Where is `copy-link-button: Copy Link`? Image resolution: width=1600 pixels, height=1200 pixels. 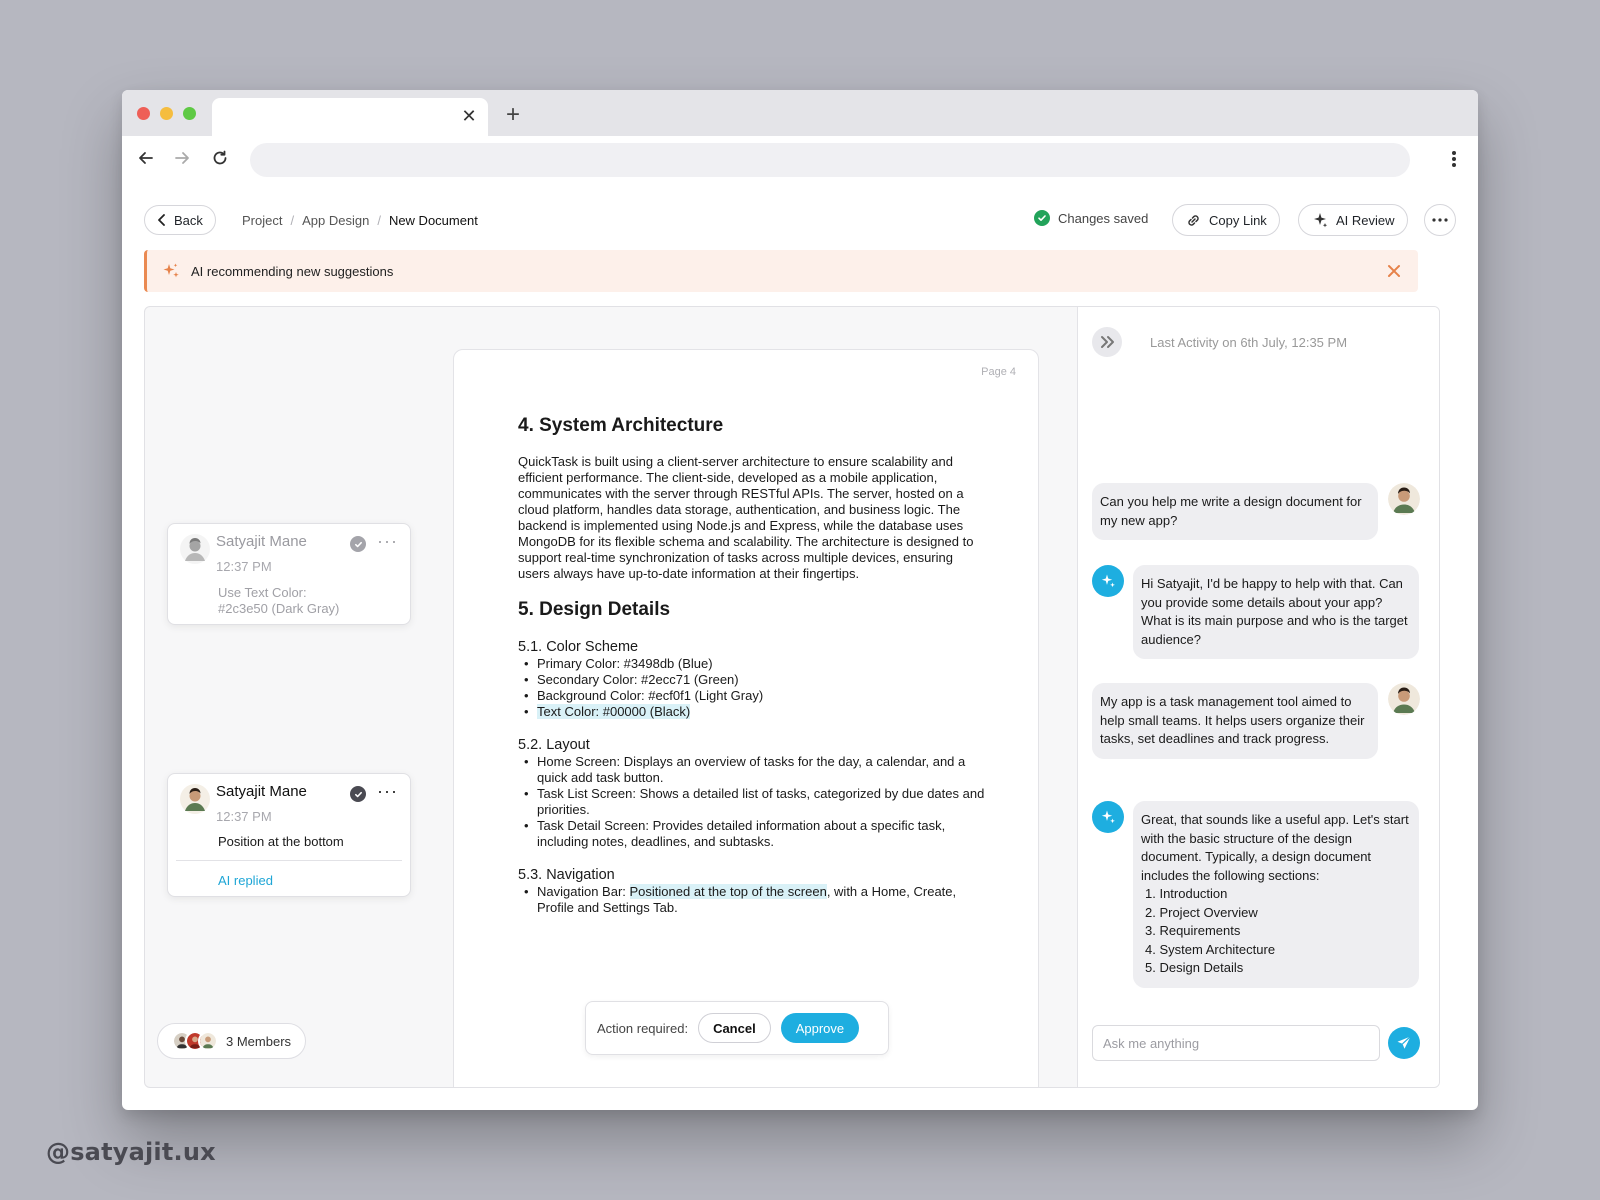
copy-link-button: Copy Link is located at coordinates (1226, 220).